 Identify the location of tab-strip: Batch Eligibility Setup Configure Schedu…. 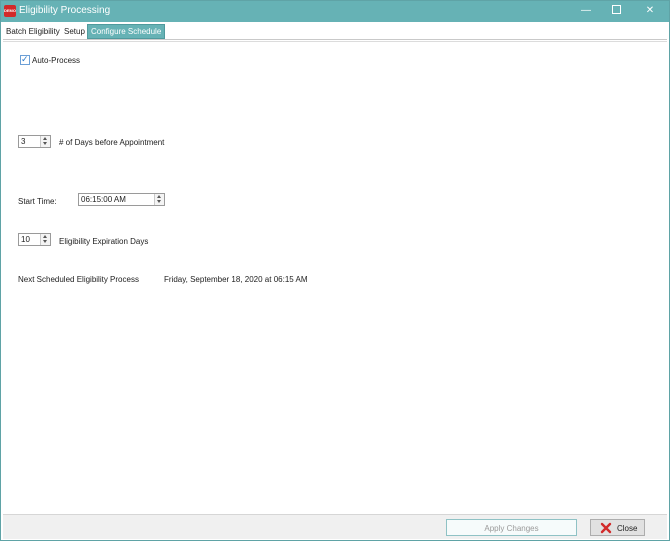
(335, 32).